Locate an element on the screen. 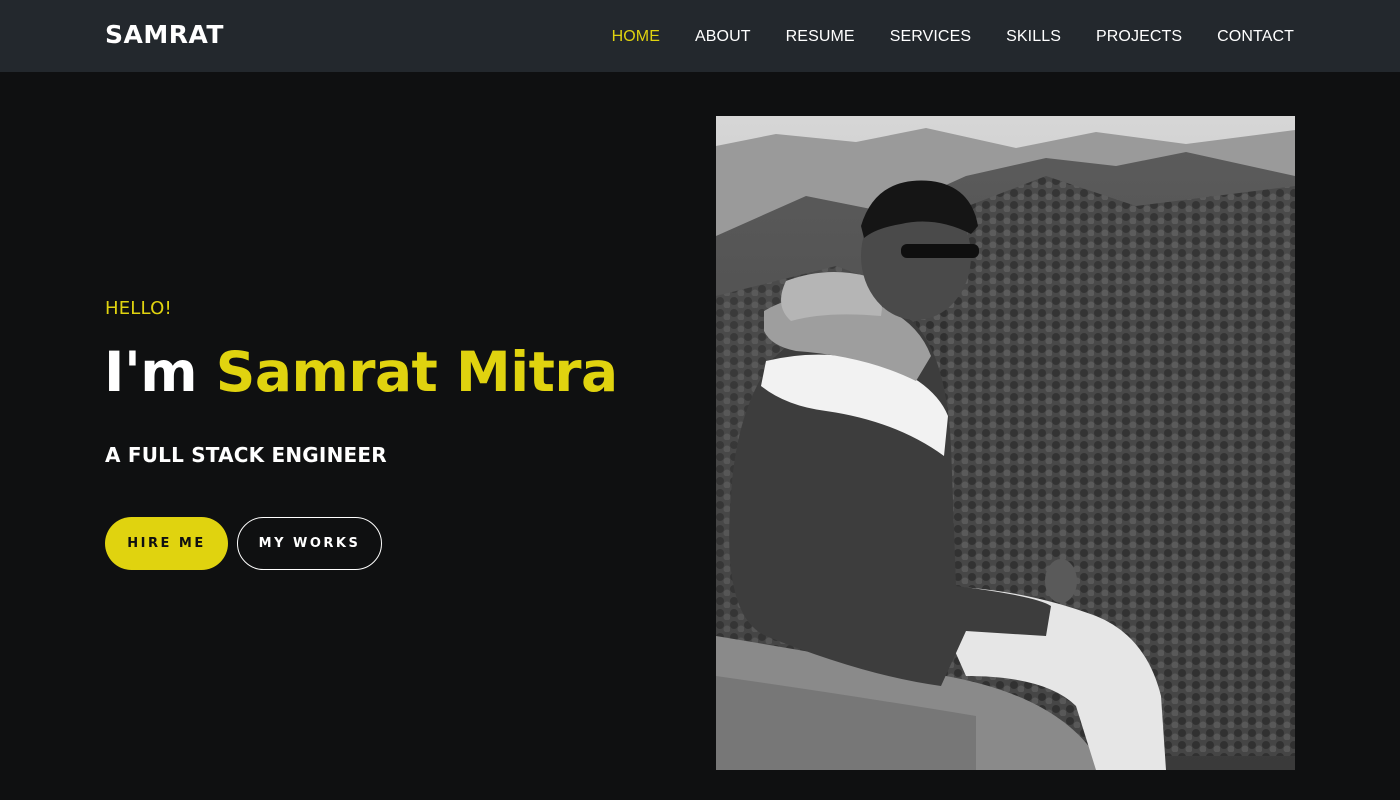  nav-item-skills: SKILLS is located at coordinates (1033, 36).